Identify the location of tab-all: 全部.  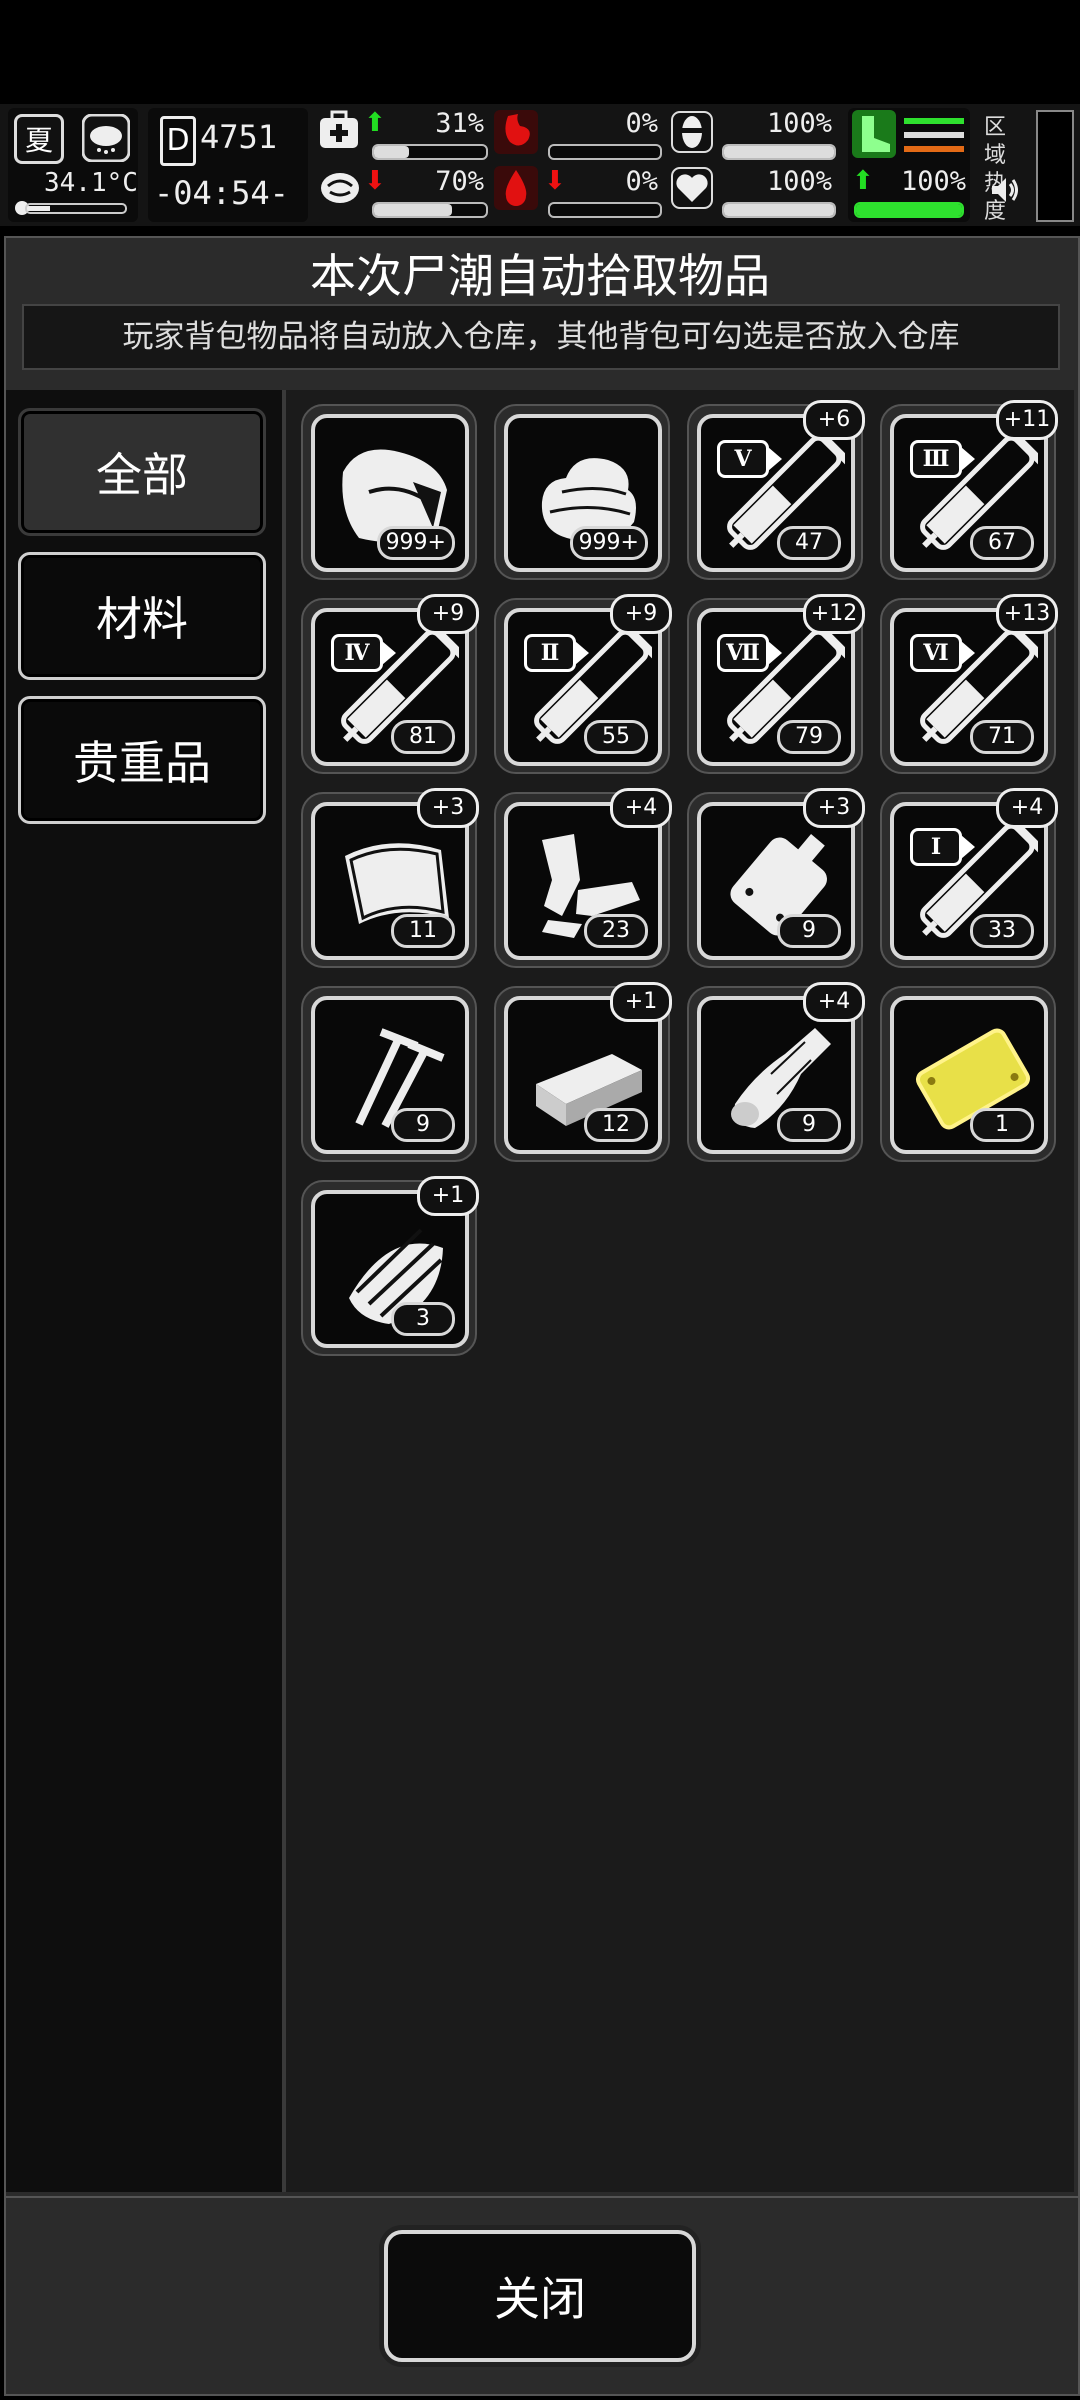
(142, 472).